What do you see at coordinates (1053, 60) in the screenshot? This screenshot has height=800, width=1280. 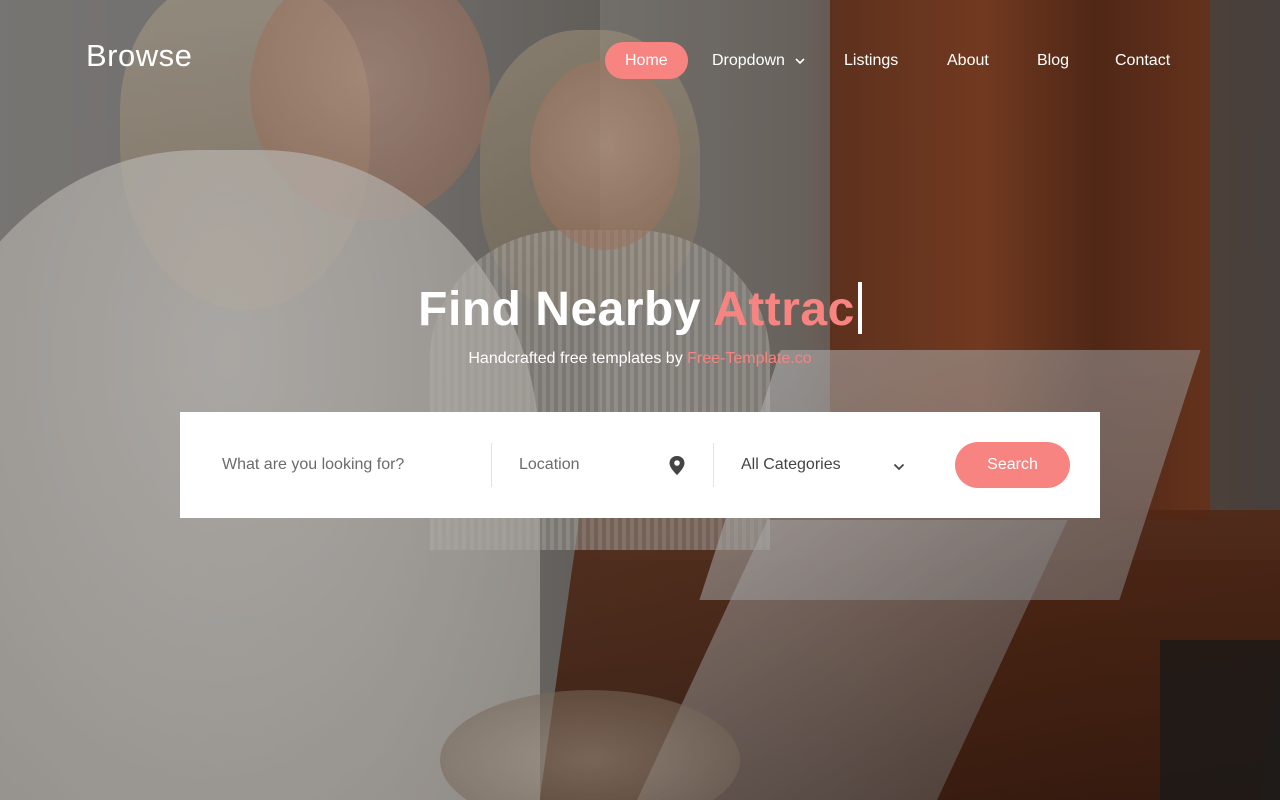 I see `nav-item-blog: Blog` at bounding box center [1053, 60].